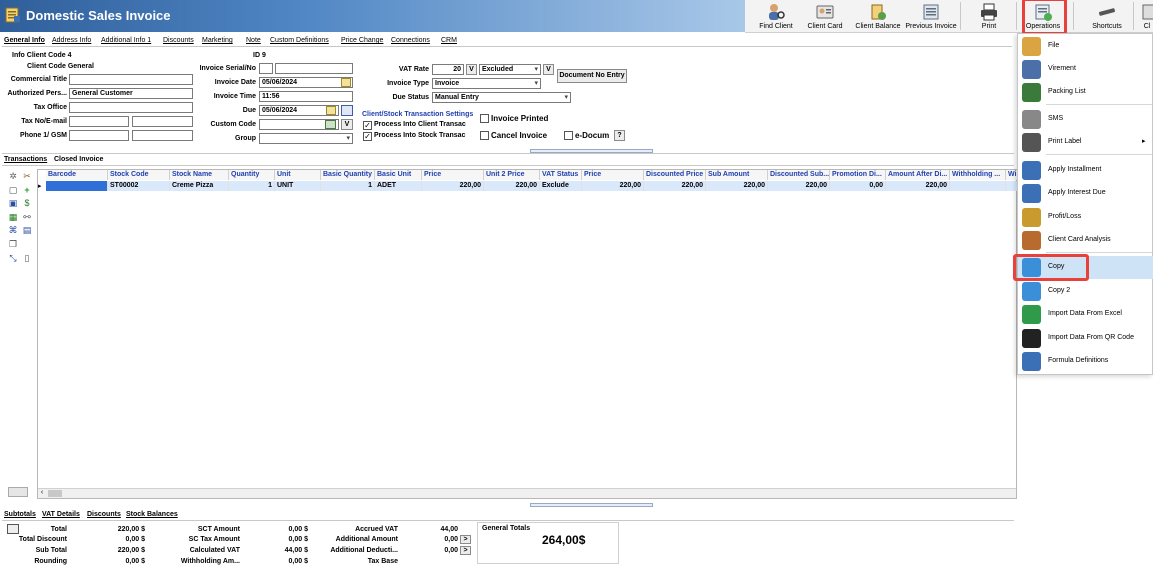  What do you see at coordinates (486, 83) in the screenshot?
I see `invoice-type-select: Invoice` at bounding box center [486, 83].